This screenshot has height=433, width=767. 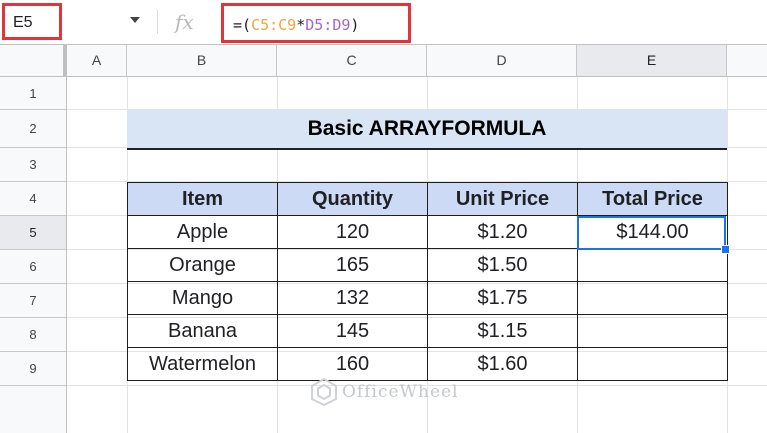 I want to click on cell-quantity: 160, so click(x=352, y=364).